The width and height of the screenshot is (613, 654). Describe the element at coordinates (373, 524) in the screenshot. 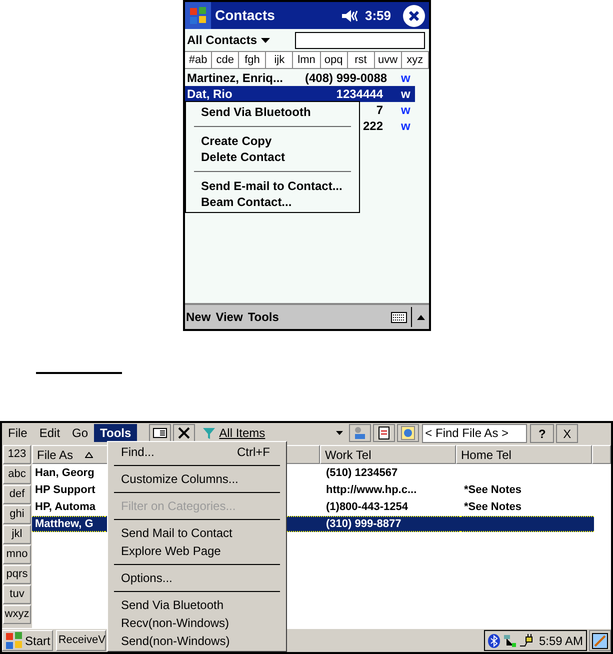

I see `table-cell: (310) 999-8877` at that location.